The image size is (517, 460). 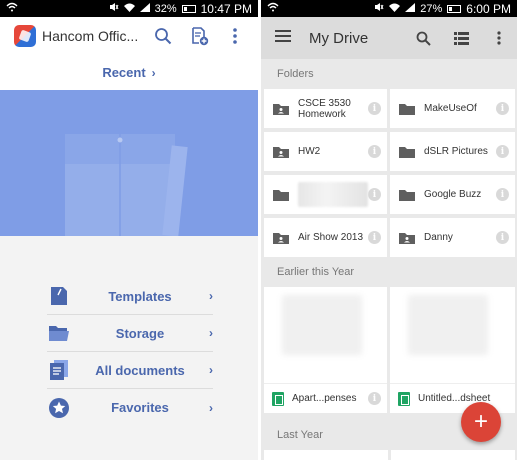 I want to click on hancom-logo-icon, so click(x=25, y=36).